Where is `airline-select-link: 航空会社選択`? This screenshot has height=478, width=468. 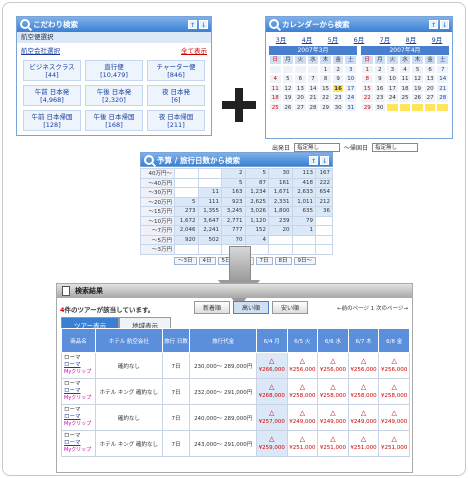 airline-select-link: 航空会社選択 is located at coordinates (40, 50).